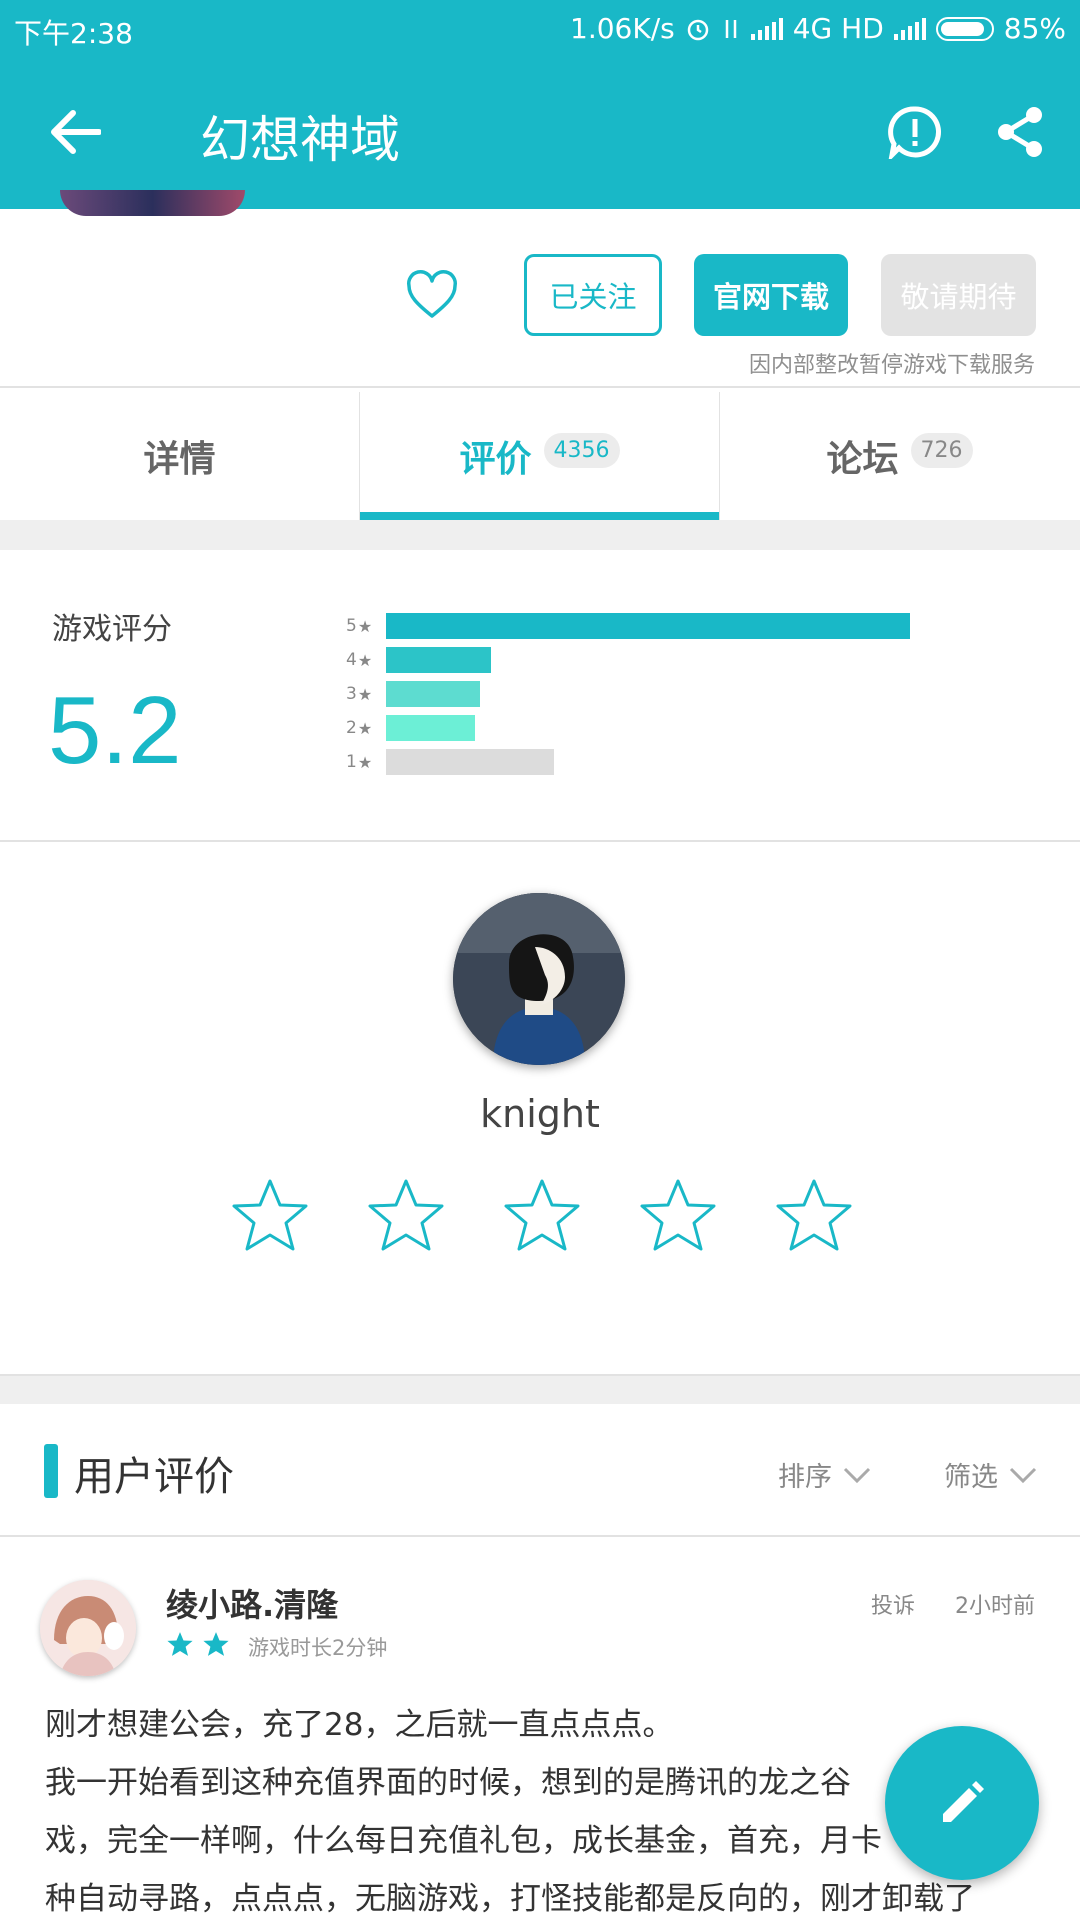  I want to click on filter-dropdown: 筛选, so click(991, 1474).